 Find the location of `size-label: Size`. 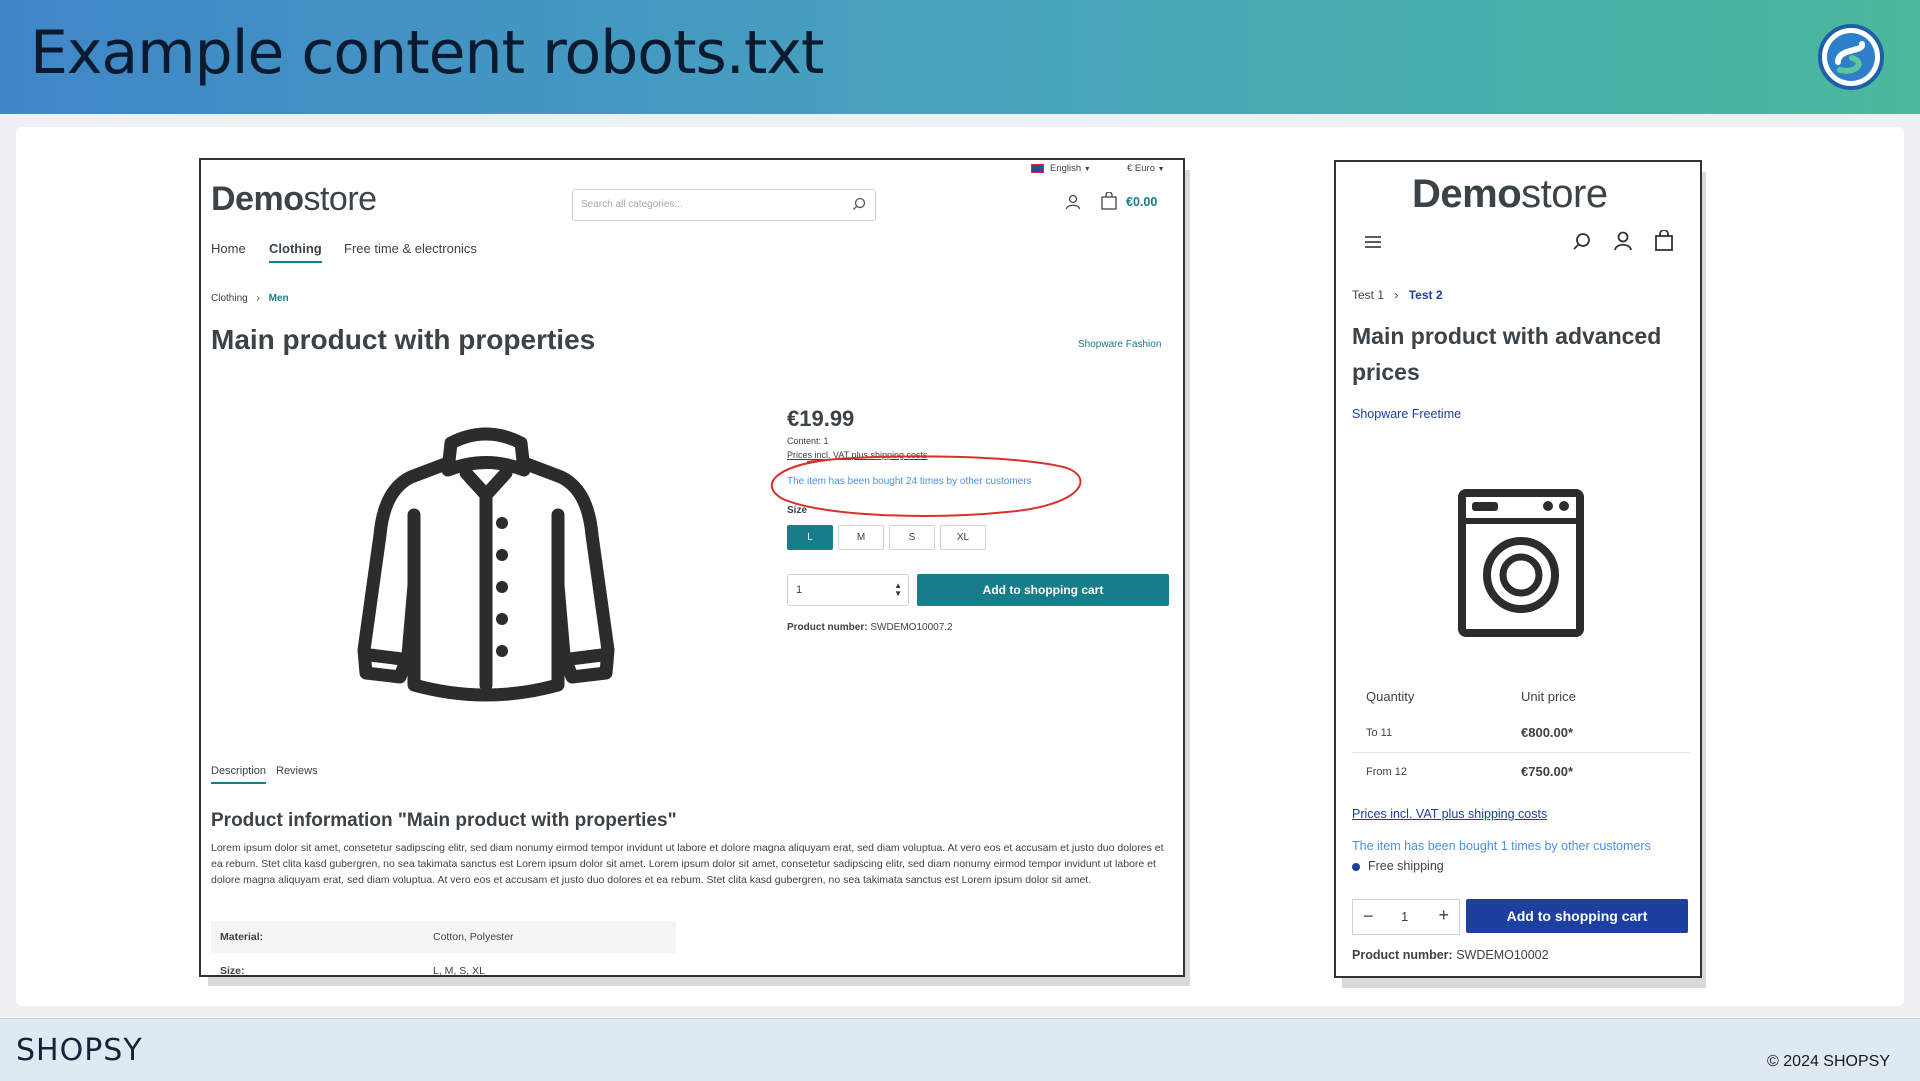

size-label: Size is located at coordinates (797, 510).